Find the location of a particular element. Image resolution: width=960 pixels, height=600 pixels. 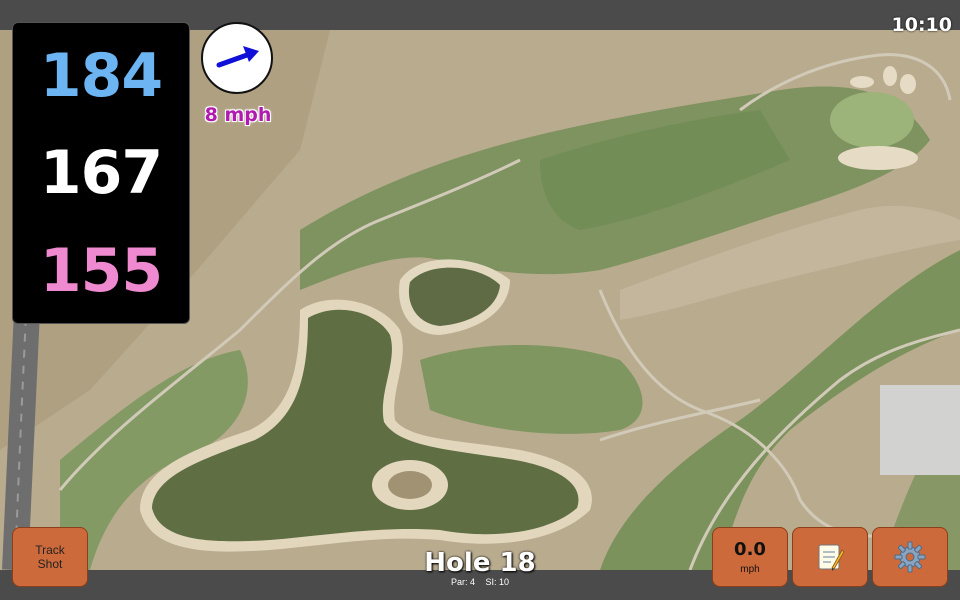

track-shot-label: Track Shot is located at coordinates (50, 557).